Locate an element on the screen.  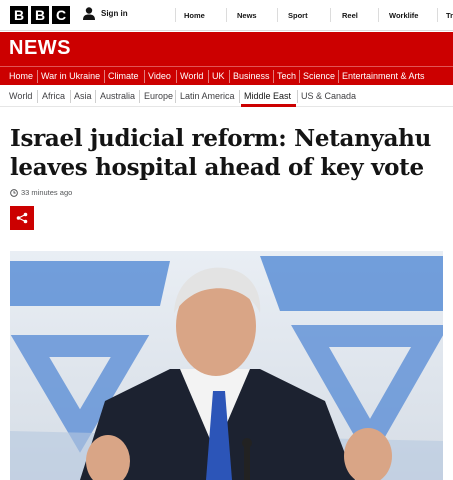
sub-nav-middle-east: Middle East is located at coordinates (267, 96).